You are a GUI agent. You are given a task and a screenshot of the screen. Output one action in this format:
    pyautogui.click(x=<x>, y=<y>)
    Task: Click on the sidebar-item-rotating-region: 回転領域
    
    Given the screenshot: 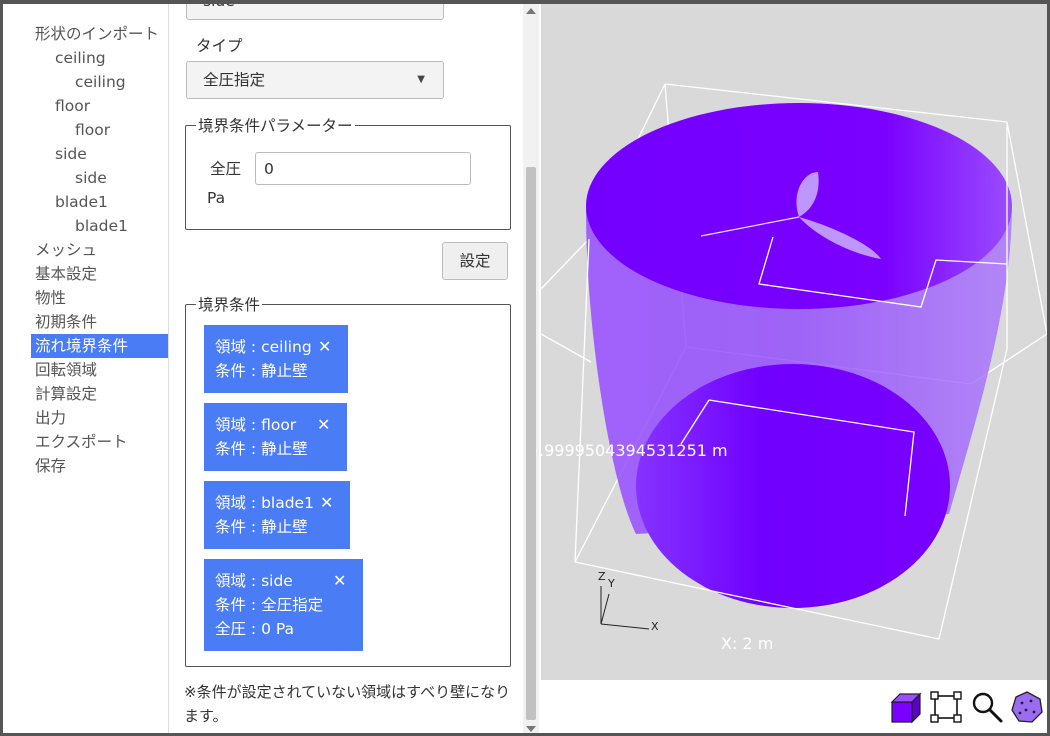 What is the action you would take?
    pyautogui.click(x=85, y=370)
    